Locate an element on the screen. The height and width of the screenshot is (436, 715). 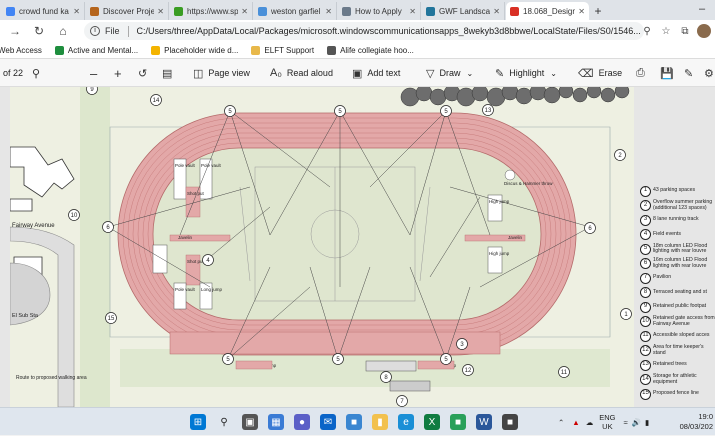
draw-chevron-icon: ⌄ is located at coordinates (469, 73).